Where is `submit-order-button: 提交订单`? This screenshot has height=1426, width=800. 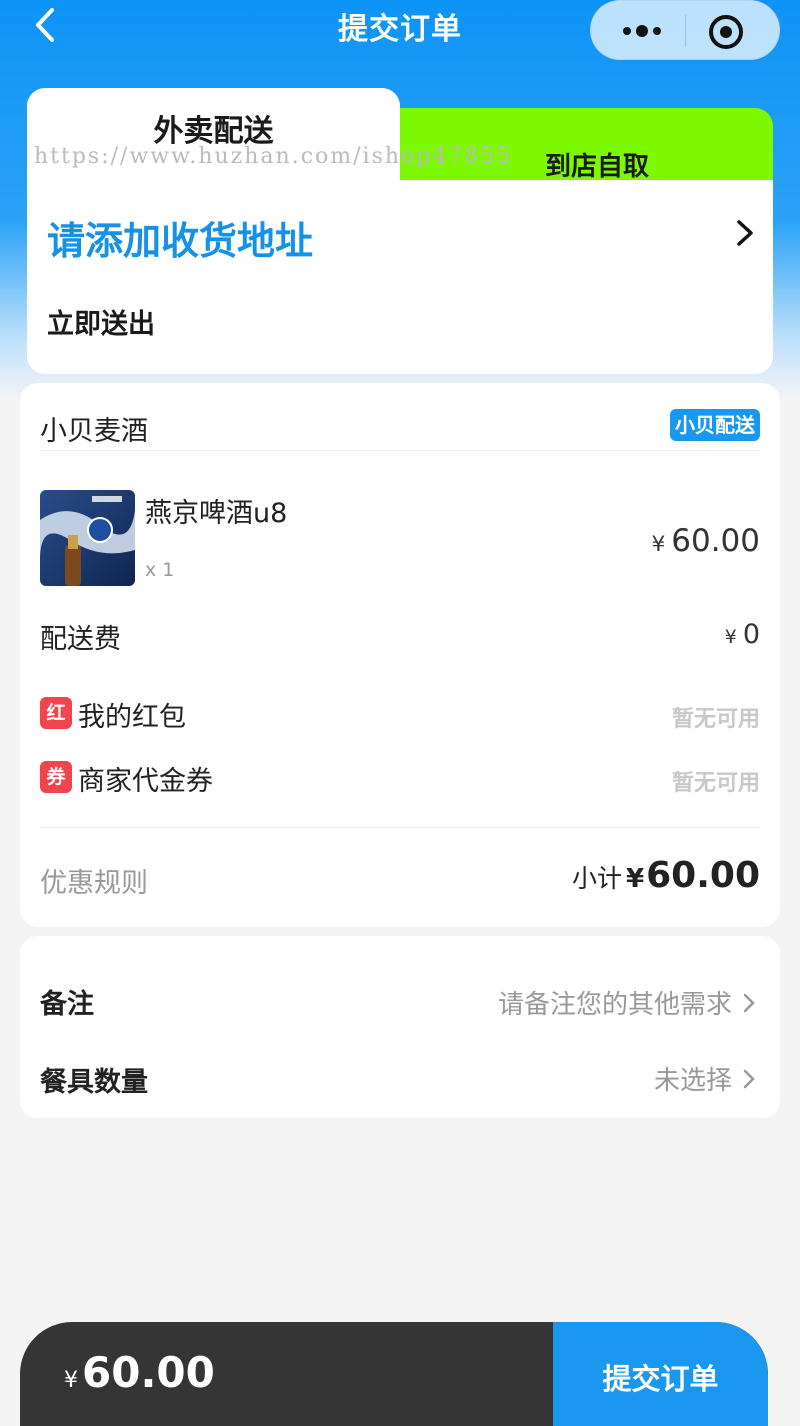
submit-order-button: 提交订单 is located at coordinates (660, 1374).